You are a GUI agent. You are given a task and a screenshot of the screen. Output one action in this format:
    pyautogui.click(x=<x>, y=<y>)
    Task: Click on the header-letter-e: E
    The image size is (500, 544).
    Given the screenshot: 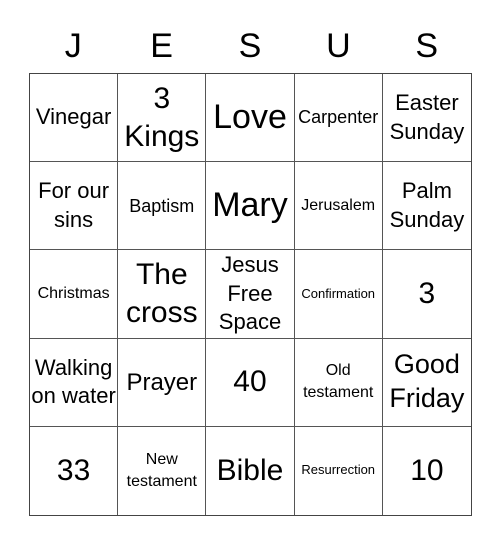 What is the action you would take?
    pyautogui.click(x=161, y=46)
    